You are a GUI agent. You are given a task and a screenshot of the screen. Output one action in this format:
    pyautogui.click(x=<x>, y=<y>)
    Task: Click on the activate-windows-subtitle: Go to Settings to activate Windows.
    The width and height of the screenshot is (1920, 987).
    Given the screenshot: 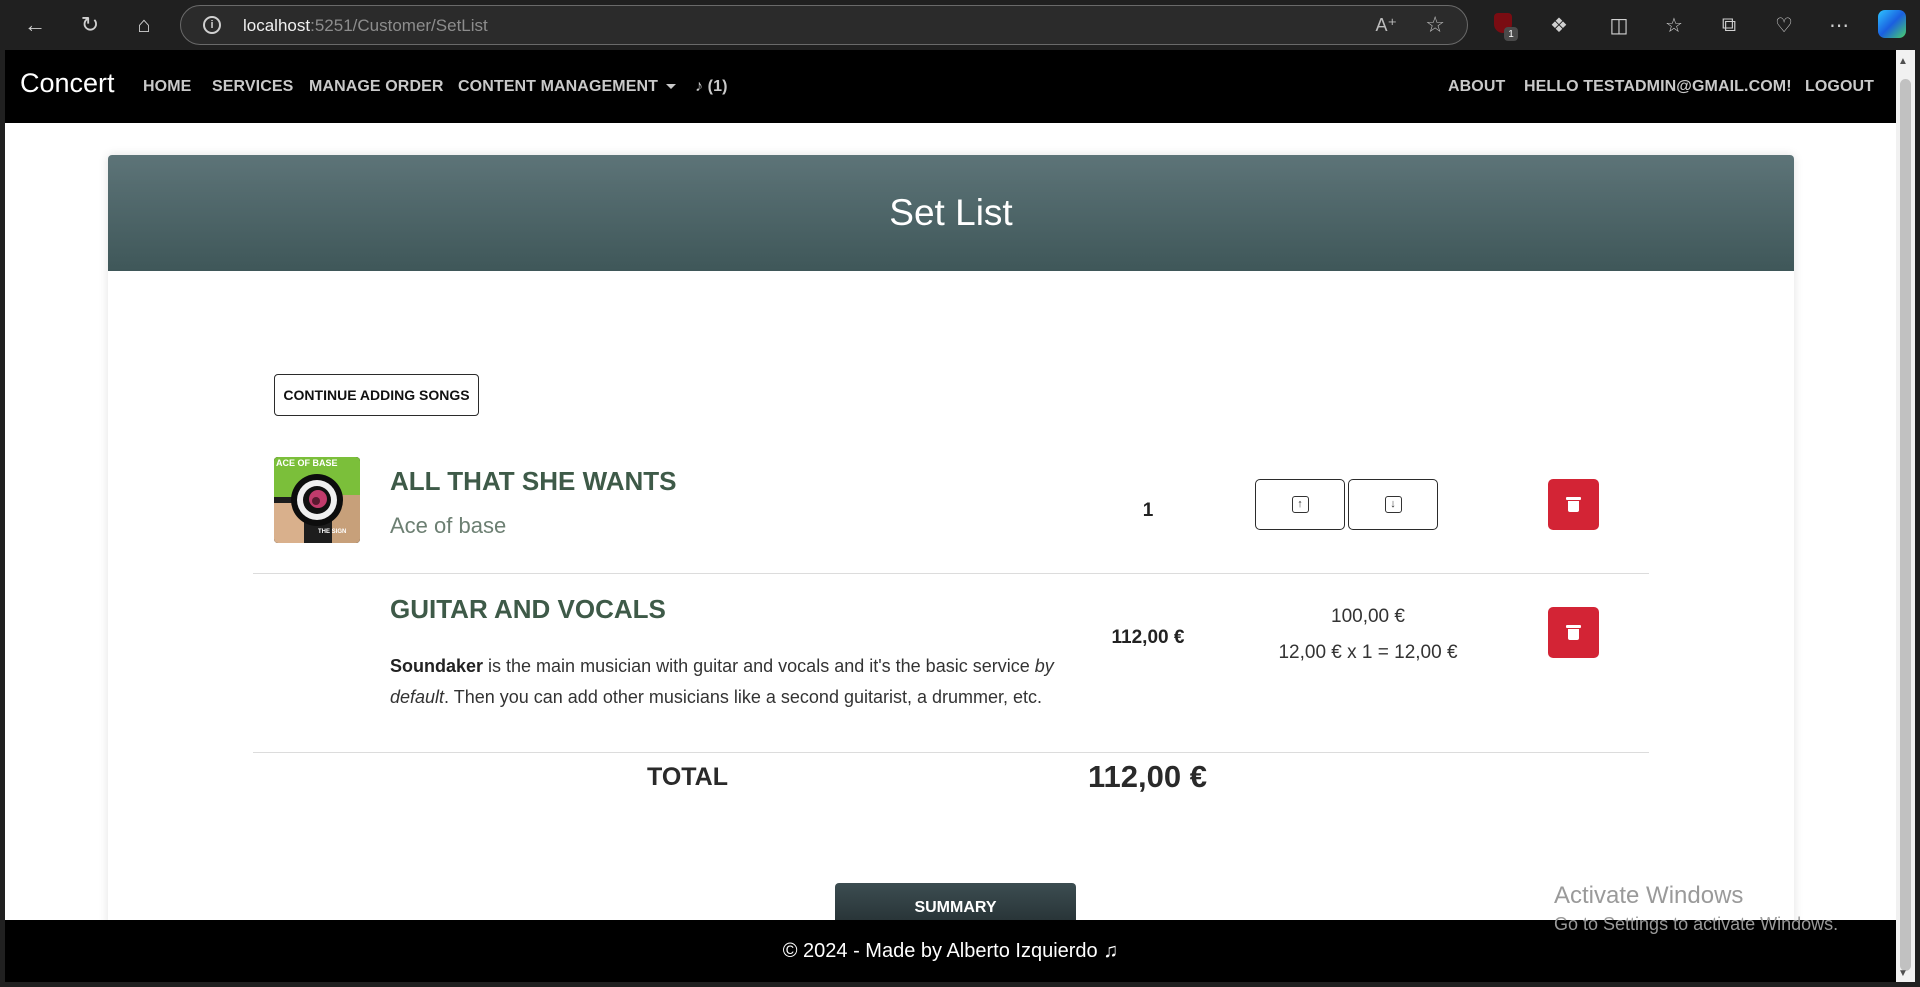 What is the action you would take?
    pyautogui.click(x=1696, y=924)
    